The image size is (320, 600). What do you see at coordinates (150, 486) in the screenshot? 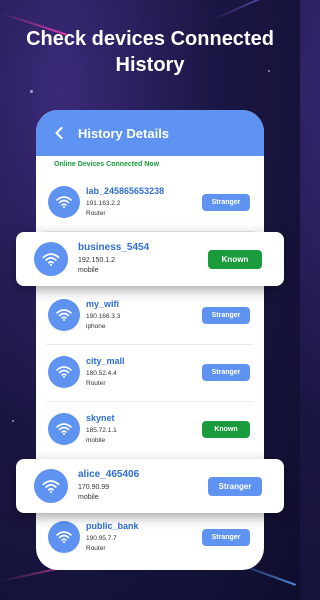
I see `device-card-highlighted: alice_465406 170.90.99 mobile Stranger` at bounding box center [150, 486].